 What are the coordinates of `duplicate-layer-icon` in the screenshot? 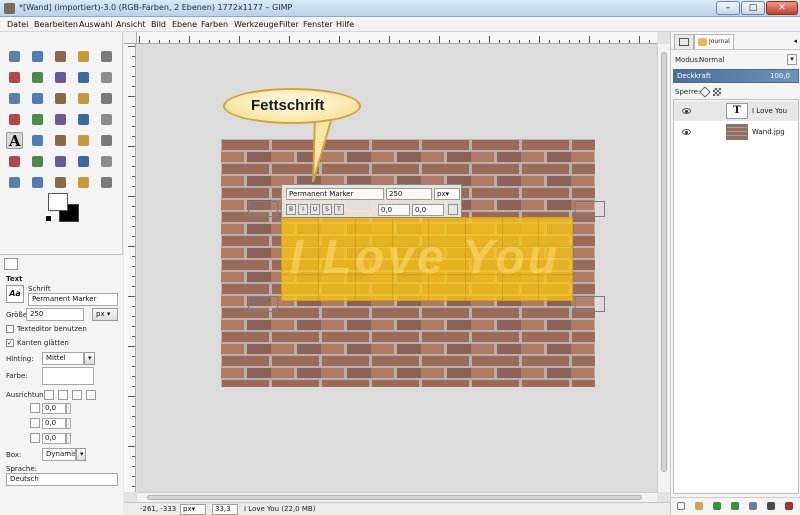 It's located at (753, 506).